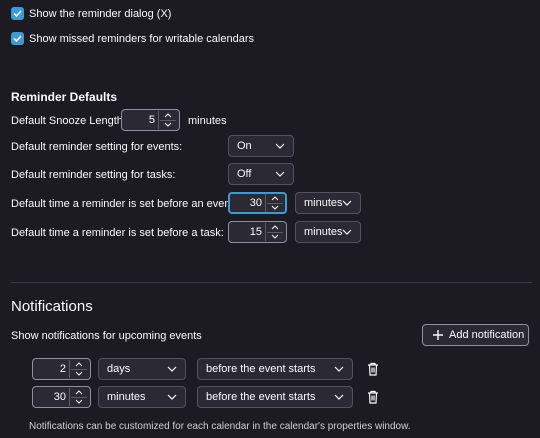 The image size is (540, 438). I want to click on notifications-show-label: Show notifications for upcoming events, so click(106, 336).